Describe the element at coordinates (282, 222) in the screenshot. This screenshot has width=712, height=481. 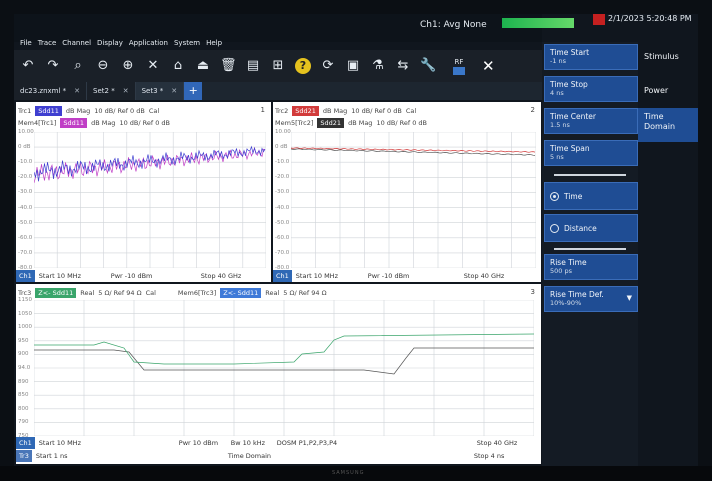
I see `y-tick-label: -50.0` at that location.